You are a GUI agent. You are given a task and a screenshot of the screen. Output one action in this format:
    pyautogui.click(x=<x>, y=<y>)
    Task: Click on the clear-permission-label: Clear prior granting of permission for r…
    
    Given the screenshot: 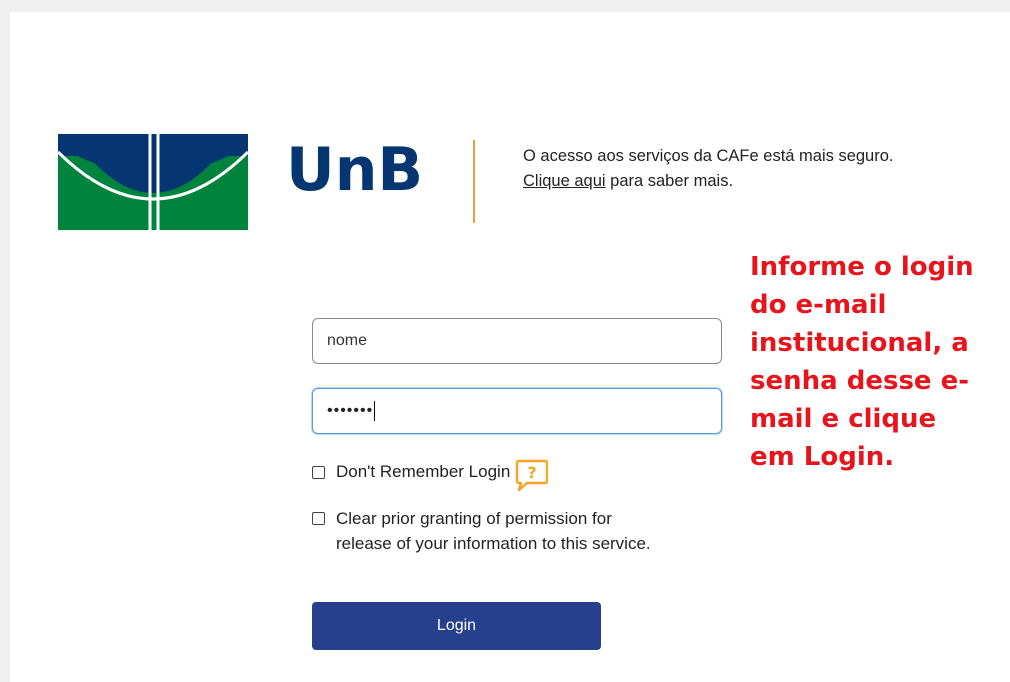 What is the action you would take?
    pyautogui.click(x=493, y=531)
    